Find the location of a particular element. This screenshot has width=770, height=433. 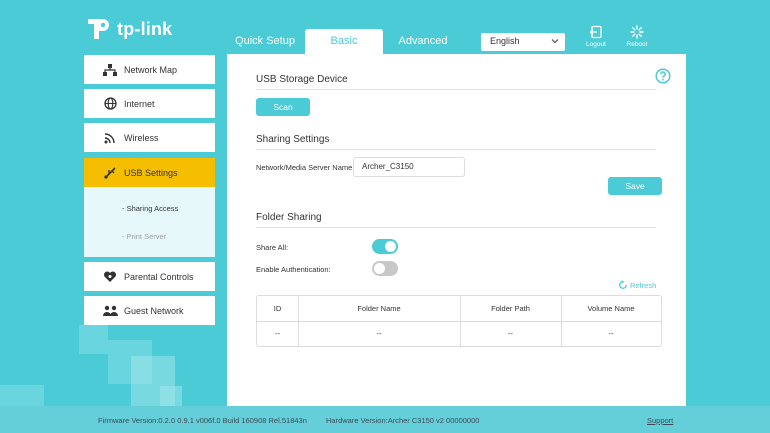

reboot-button: Reboot is located at coordinates (637, 36).